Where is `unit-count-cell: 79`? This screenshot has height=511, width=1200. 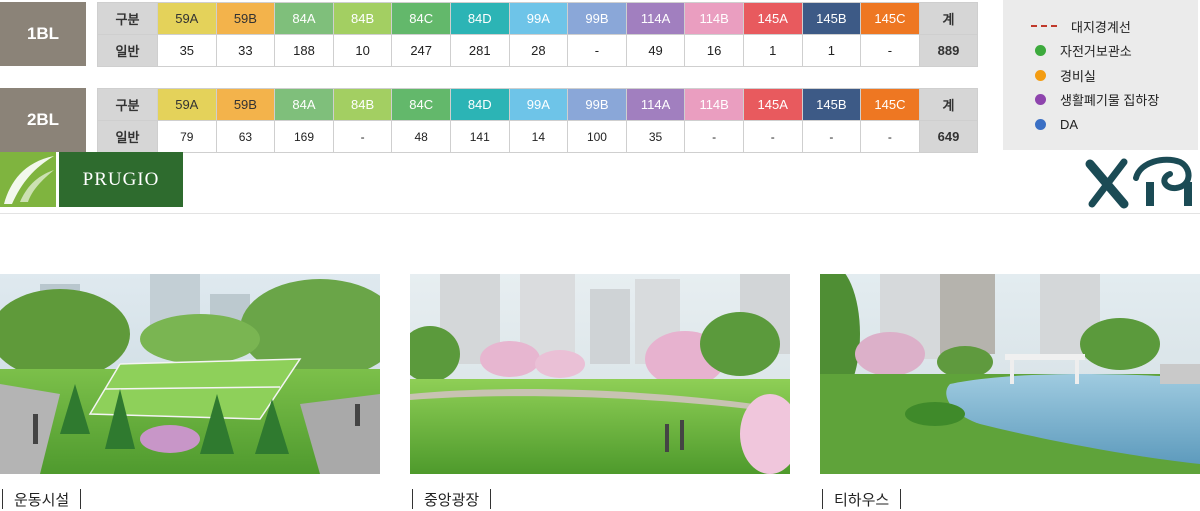
unit-count-cell: 79 is located at coordinates (187, 136).